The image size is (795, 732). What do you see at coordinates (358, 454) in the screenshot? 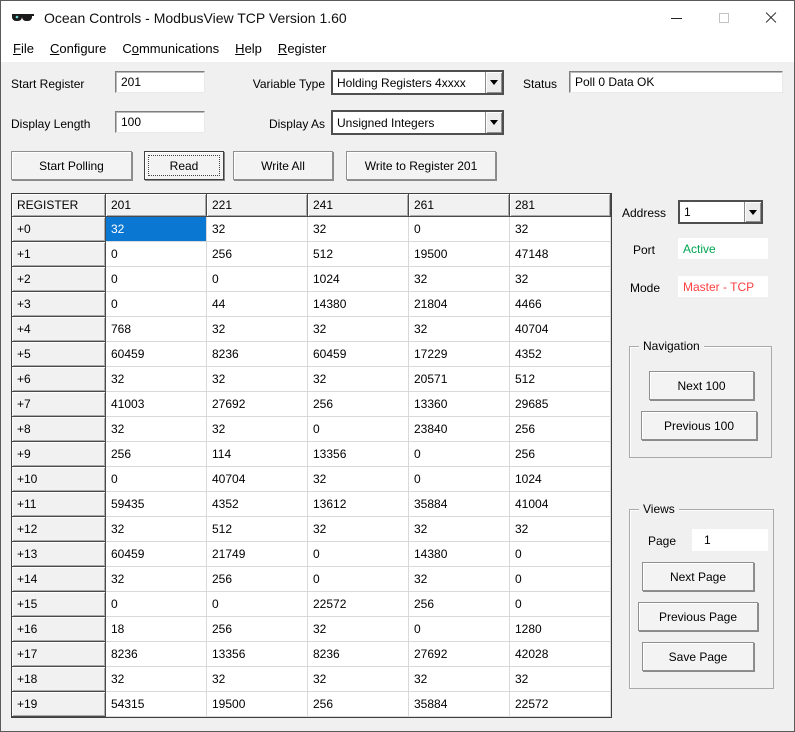
I see `data-cell: 13356` at bounding box center [358, 454].